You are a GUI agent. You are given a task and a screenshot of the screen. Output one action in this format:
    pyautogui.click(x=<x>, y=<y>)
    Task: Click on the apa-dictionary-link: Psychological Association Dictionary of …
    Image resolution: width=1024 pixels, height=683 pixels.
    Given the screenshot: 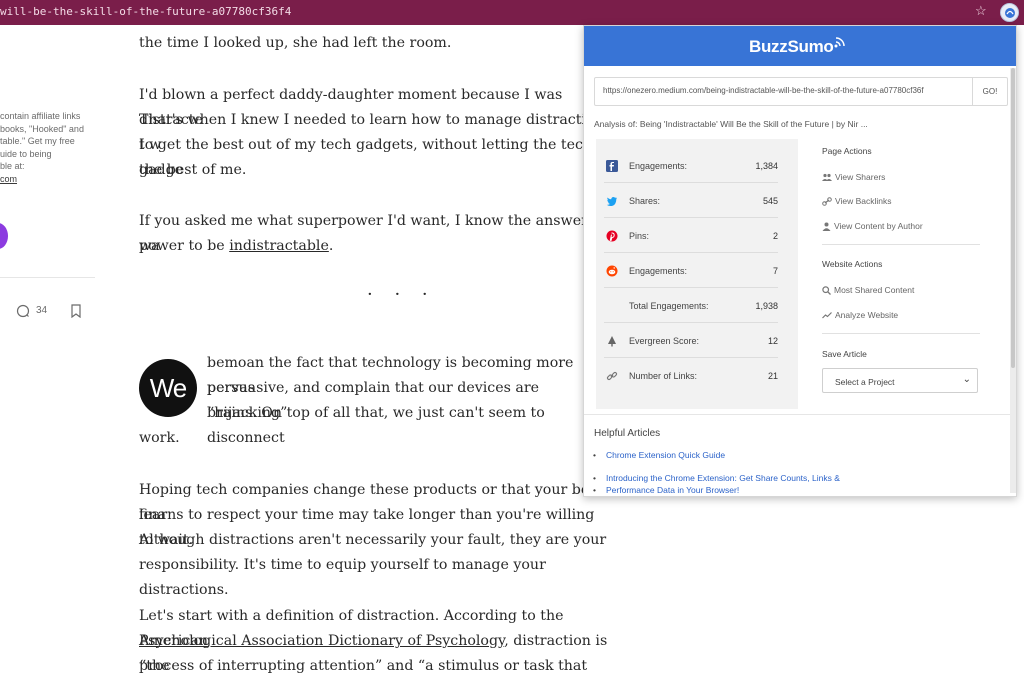 What is the action you would take?
    pyautogui.click(x=321, y=641)
    